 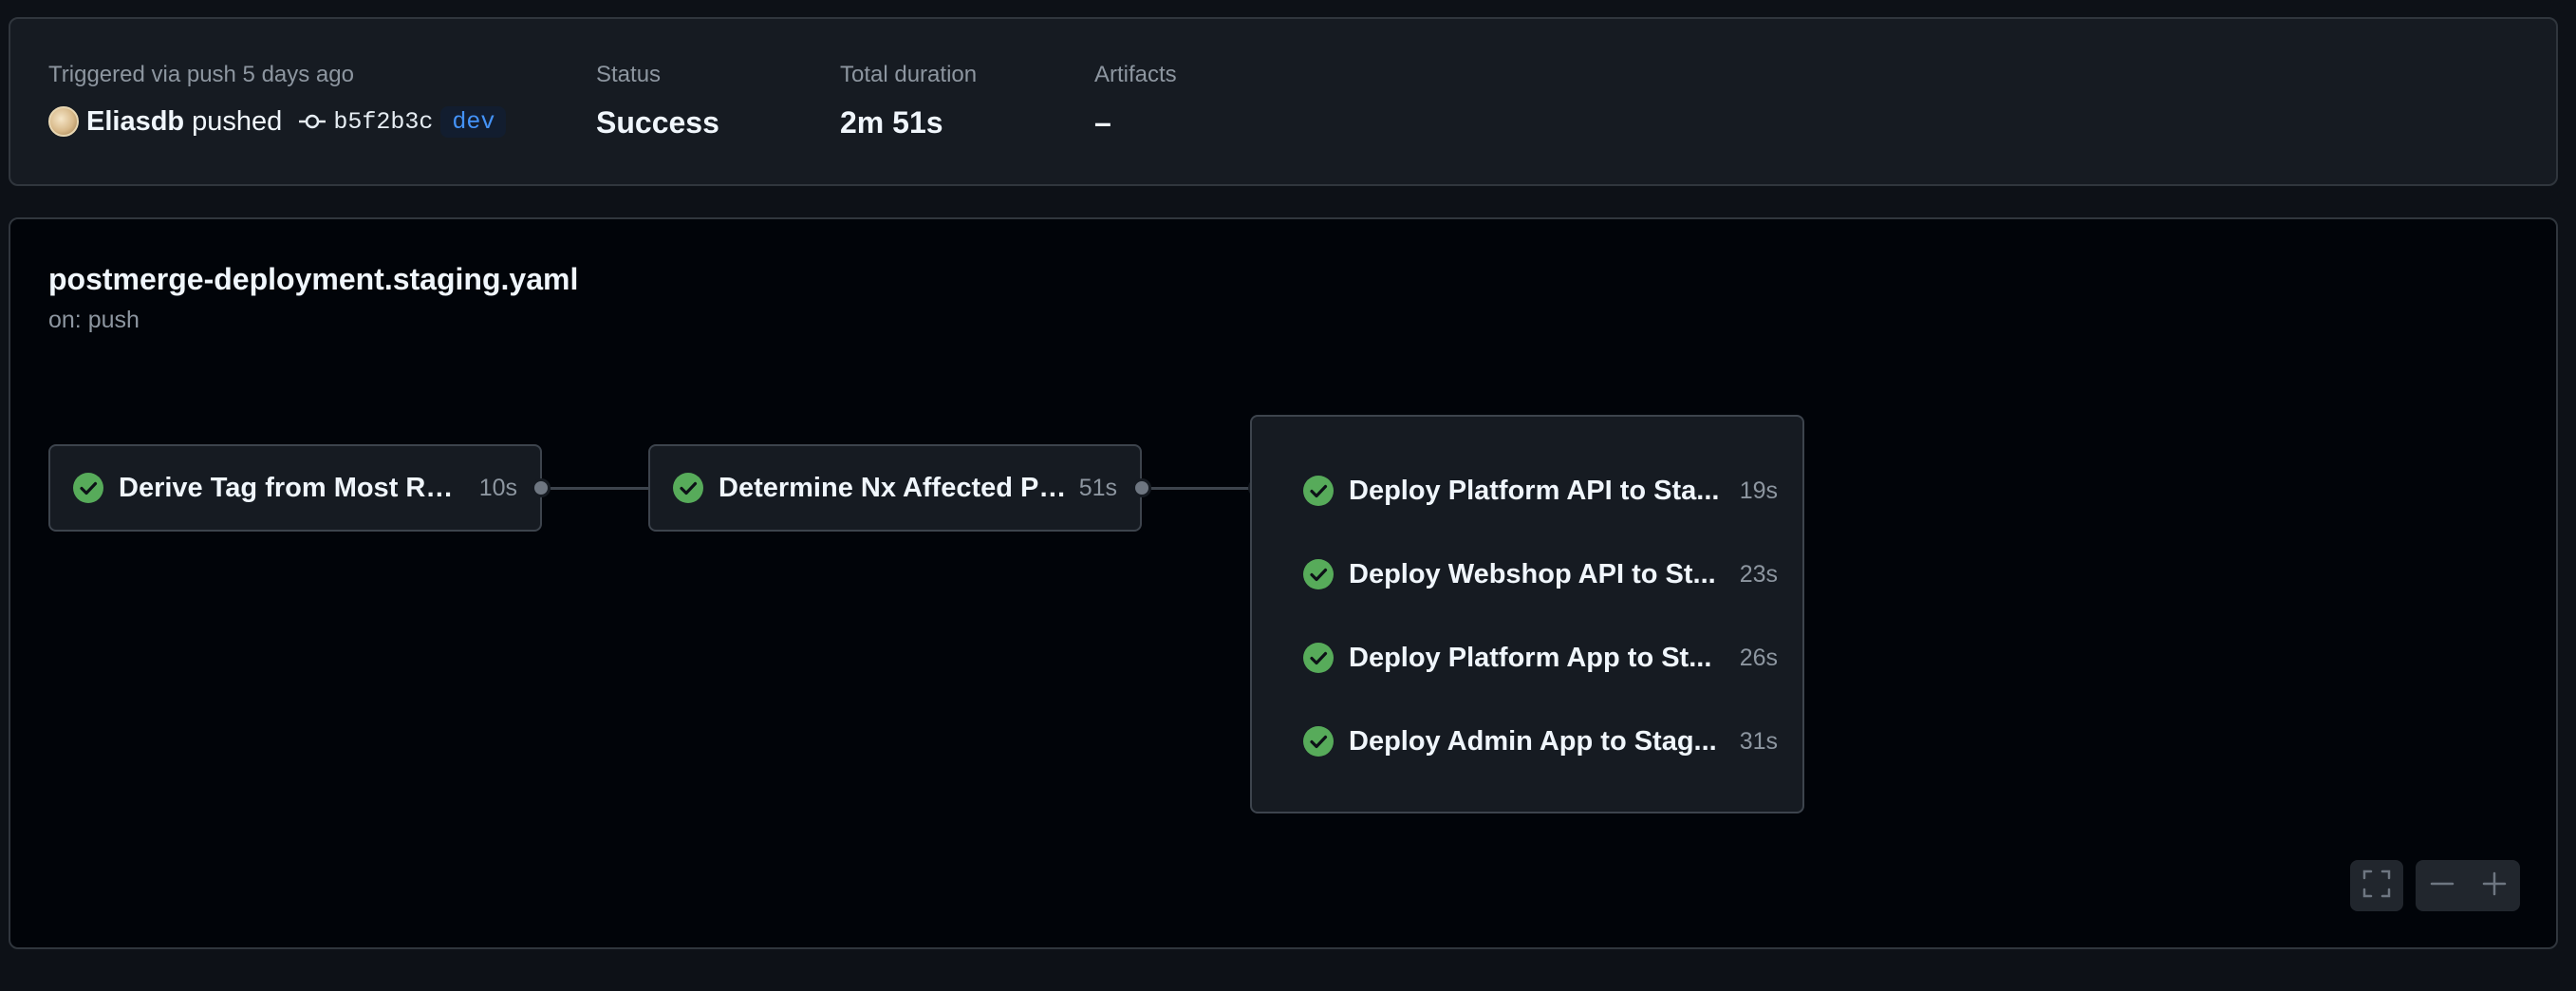 What do you see at coordinates (658, 101) in the screenshot?
I see `status-block: Status Success` at bounding box center [658, 101].